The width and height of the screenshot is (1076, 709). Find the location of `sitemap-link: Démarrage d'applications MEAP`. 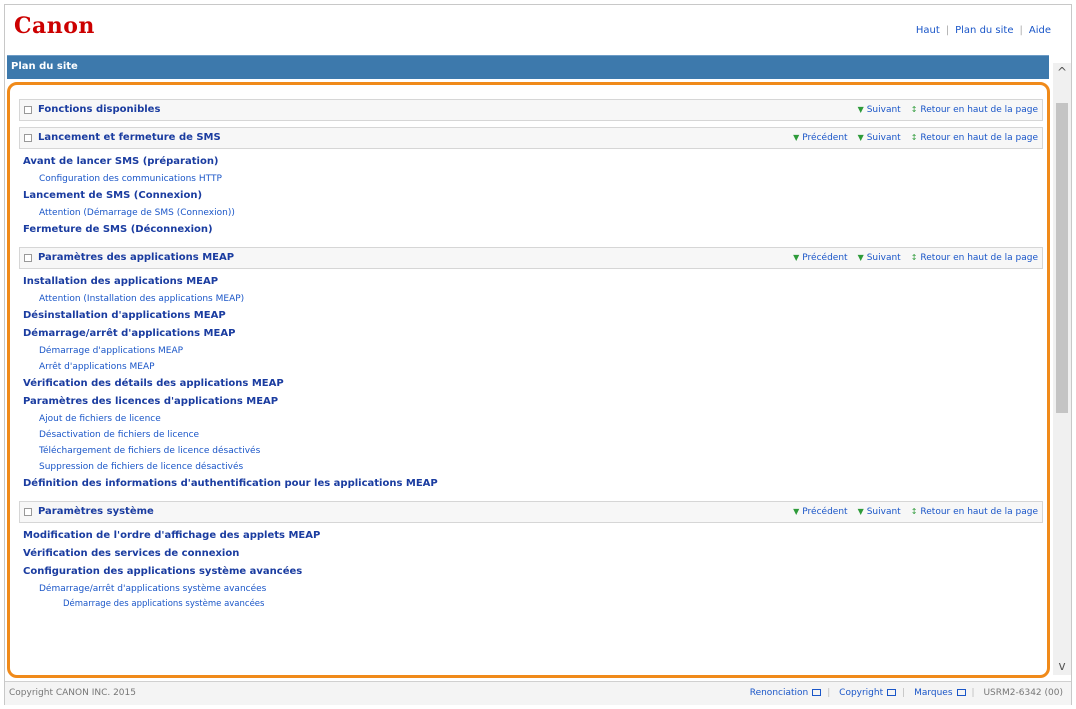

sitemap-link: Démarrage d'applications MEAP is located at coordinates (533, 351).